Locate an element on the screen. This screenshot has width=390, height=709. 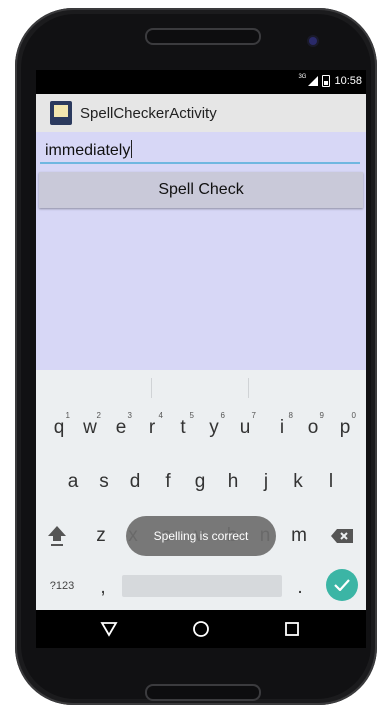
key-label: u is located at coordinates (245, 427).